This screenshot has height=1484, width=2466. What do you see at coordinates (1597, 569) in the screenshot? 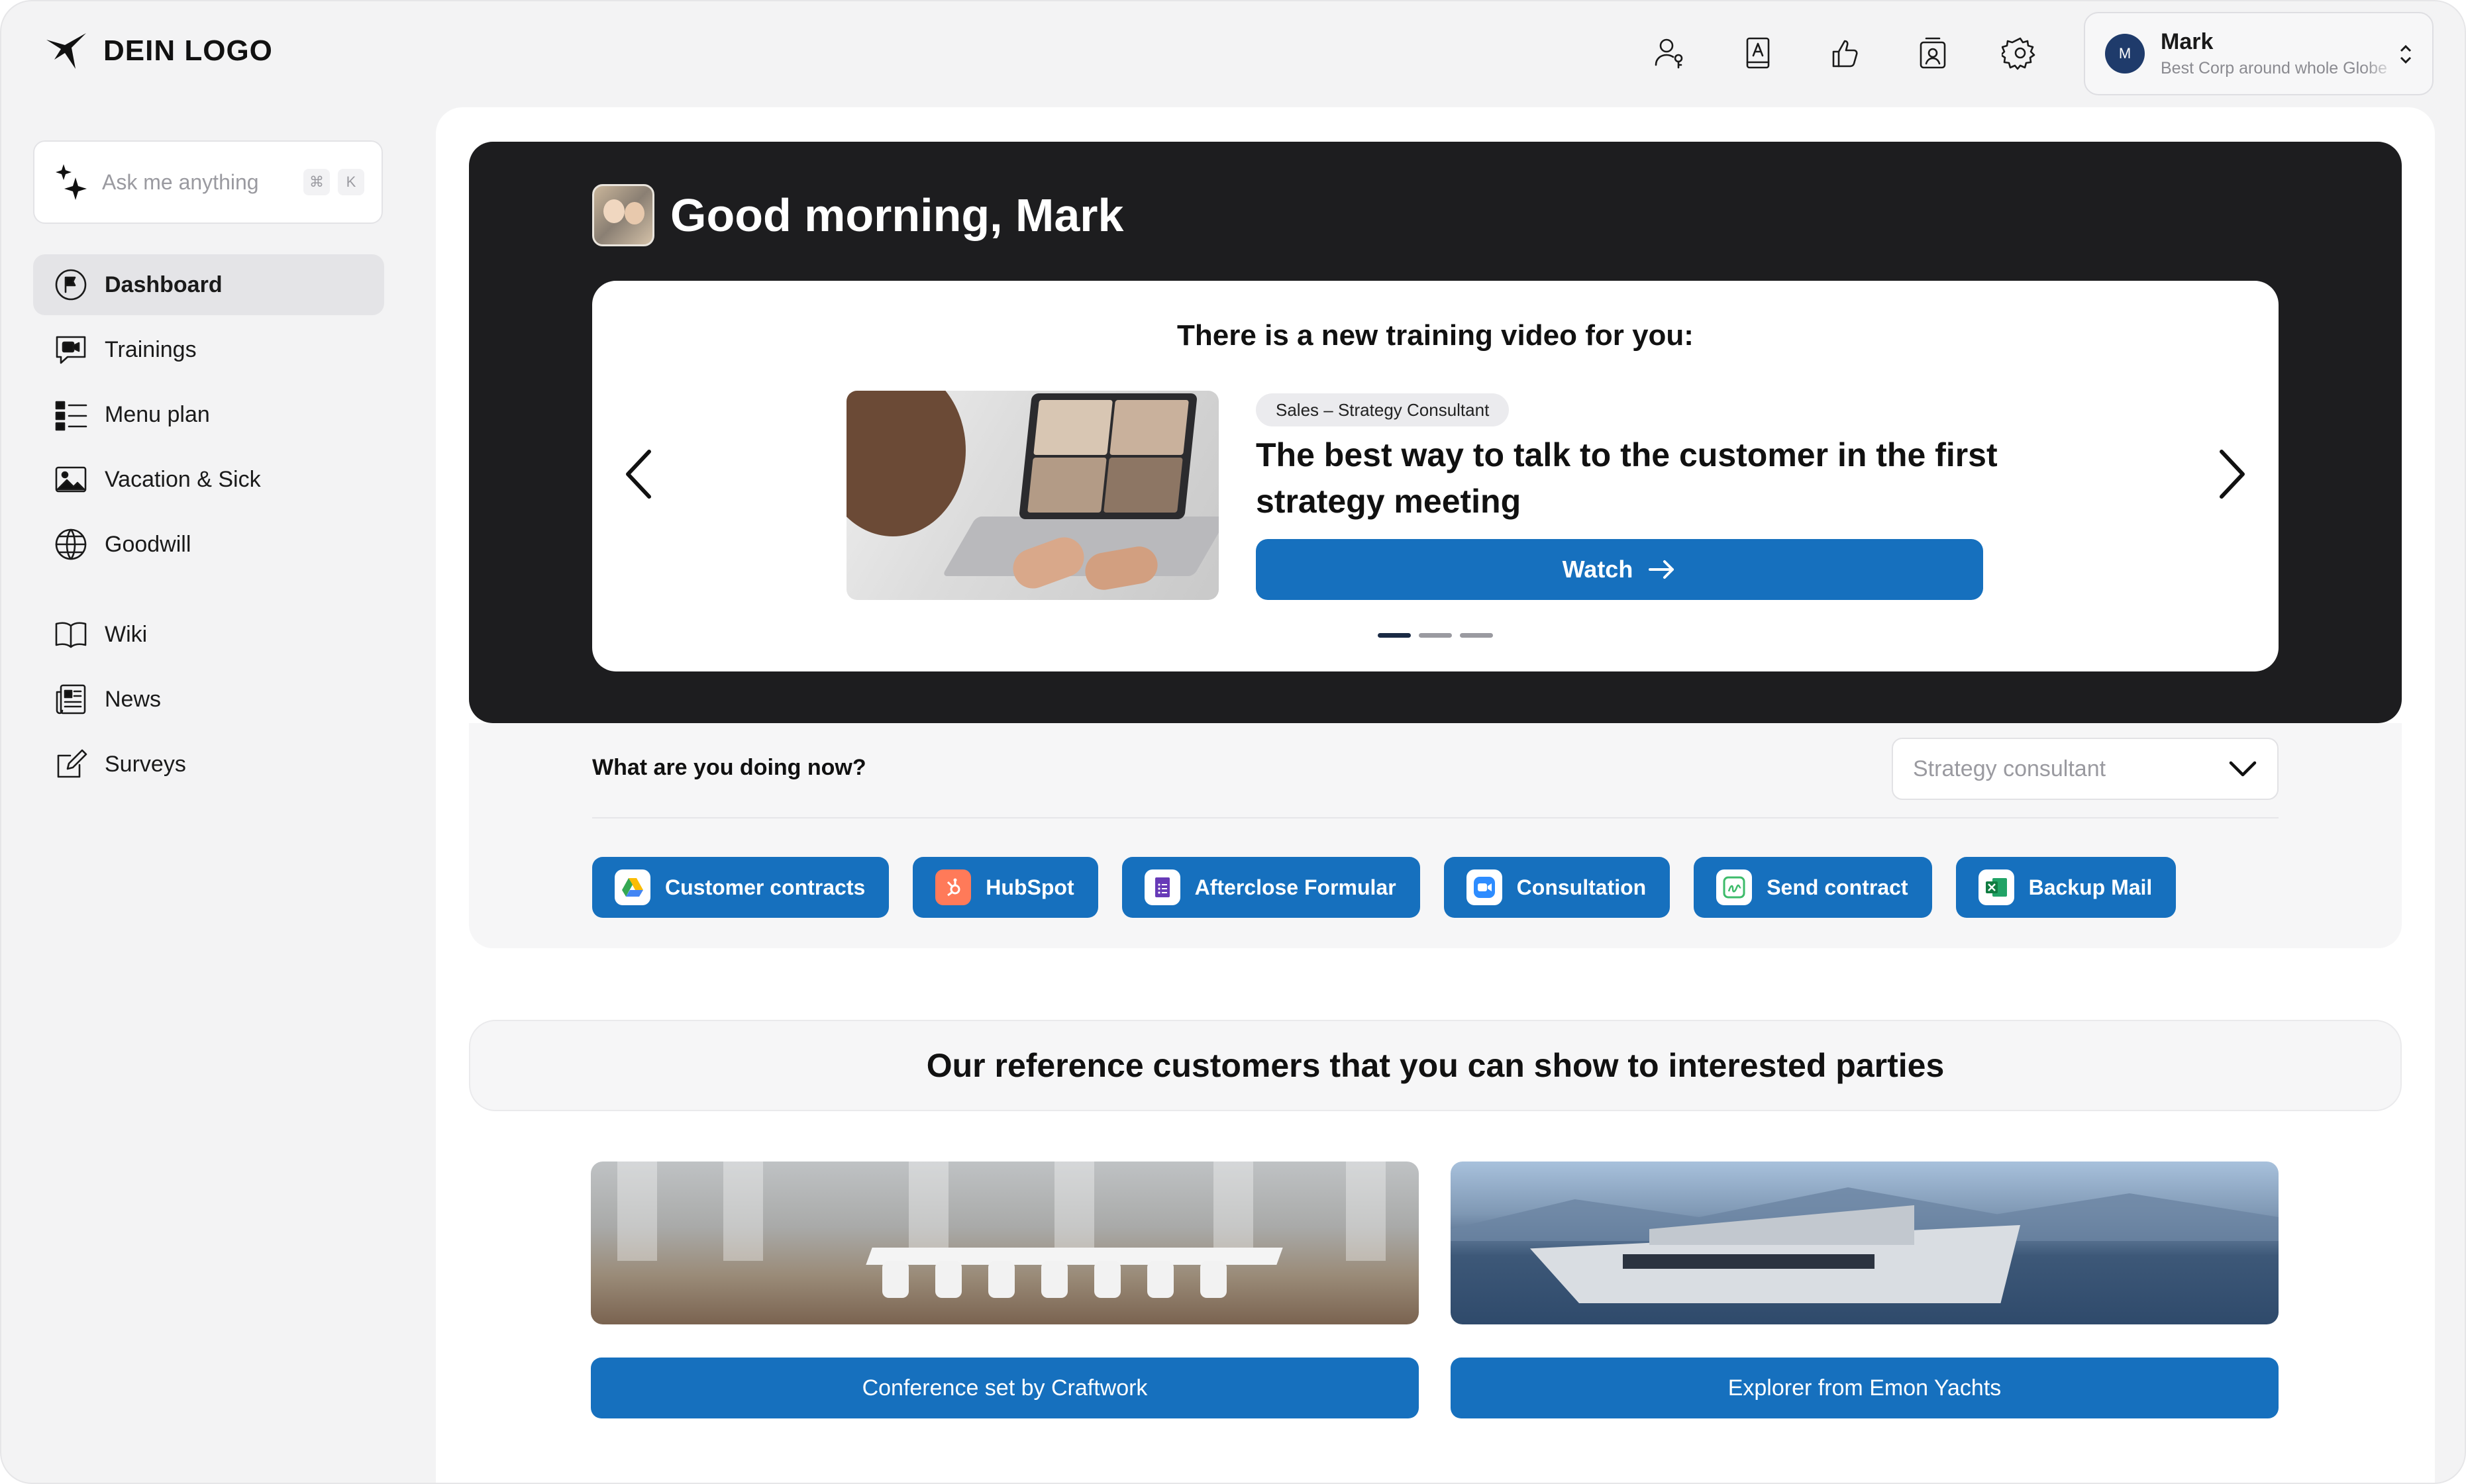
I see `watch-label: Watch` at bounding box center [1597, 569].